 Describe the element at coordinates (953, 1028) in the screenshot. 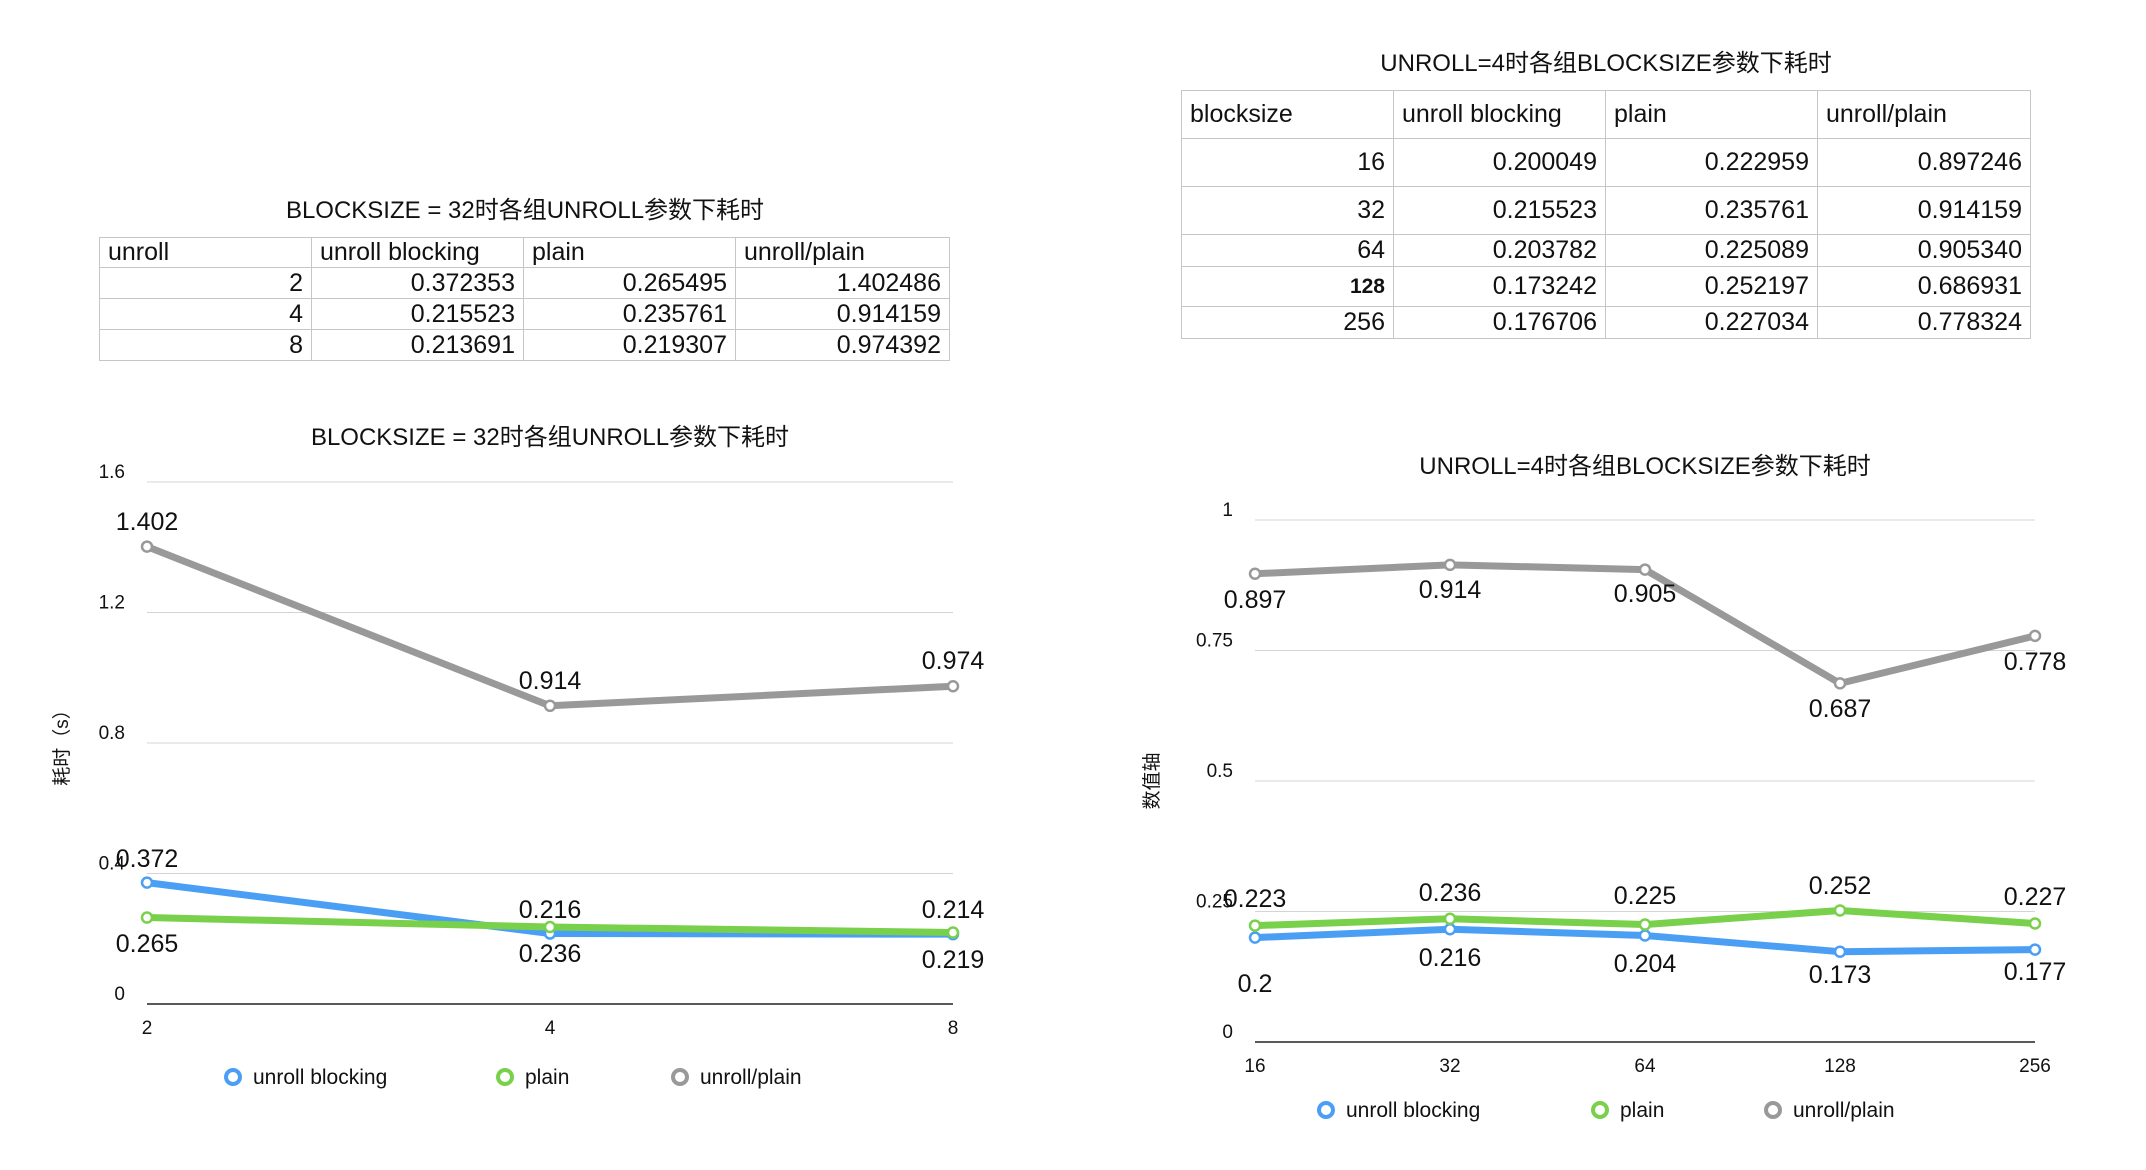

I see `x-tick-label: 8` at that location.